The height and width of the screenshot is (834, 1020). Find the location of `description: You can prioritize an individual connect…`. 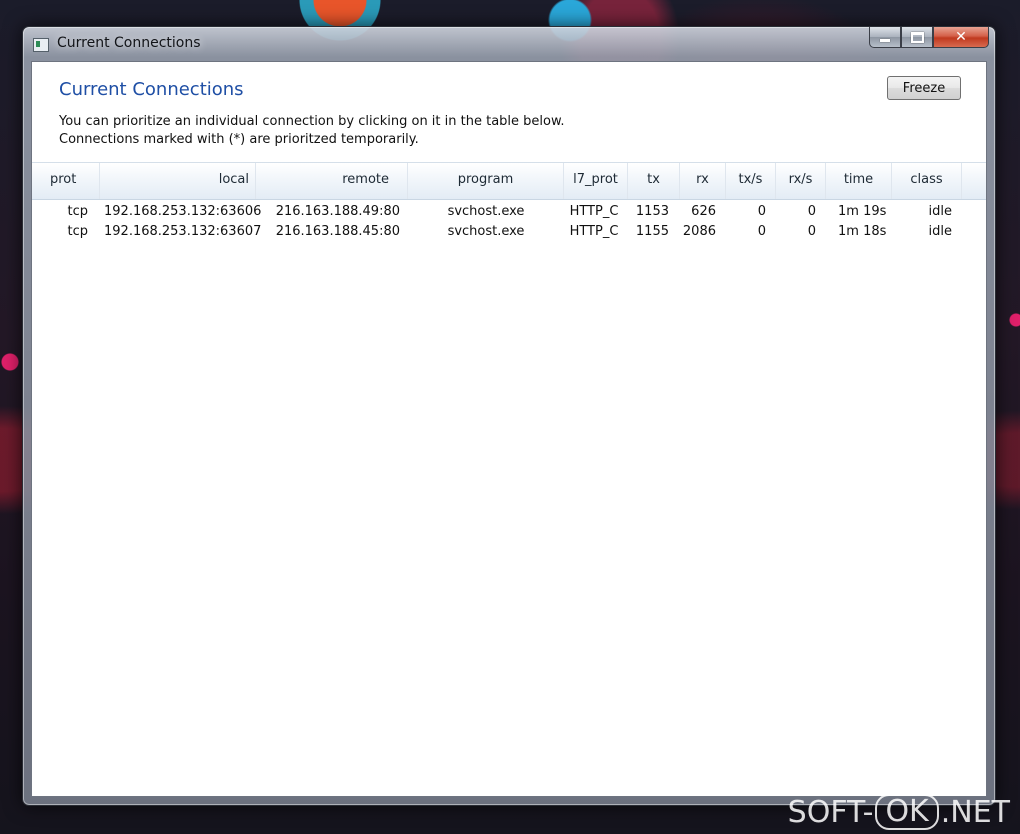

description: You can prioritize an individual connect… is located at coordinates (312, 131).